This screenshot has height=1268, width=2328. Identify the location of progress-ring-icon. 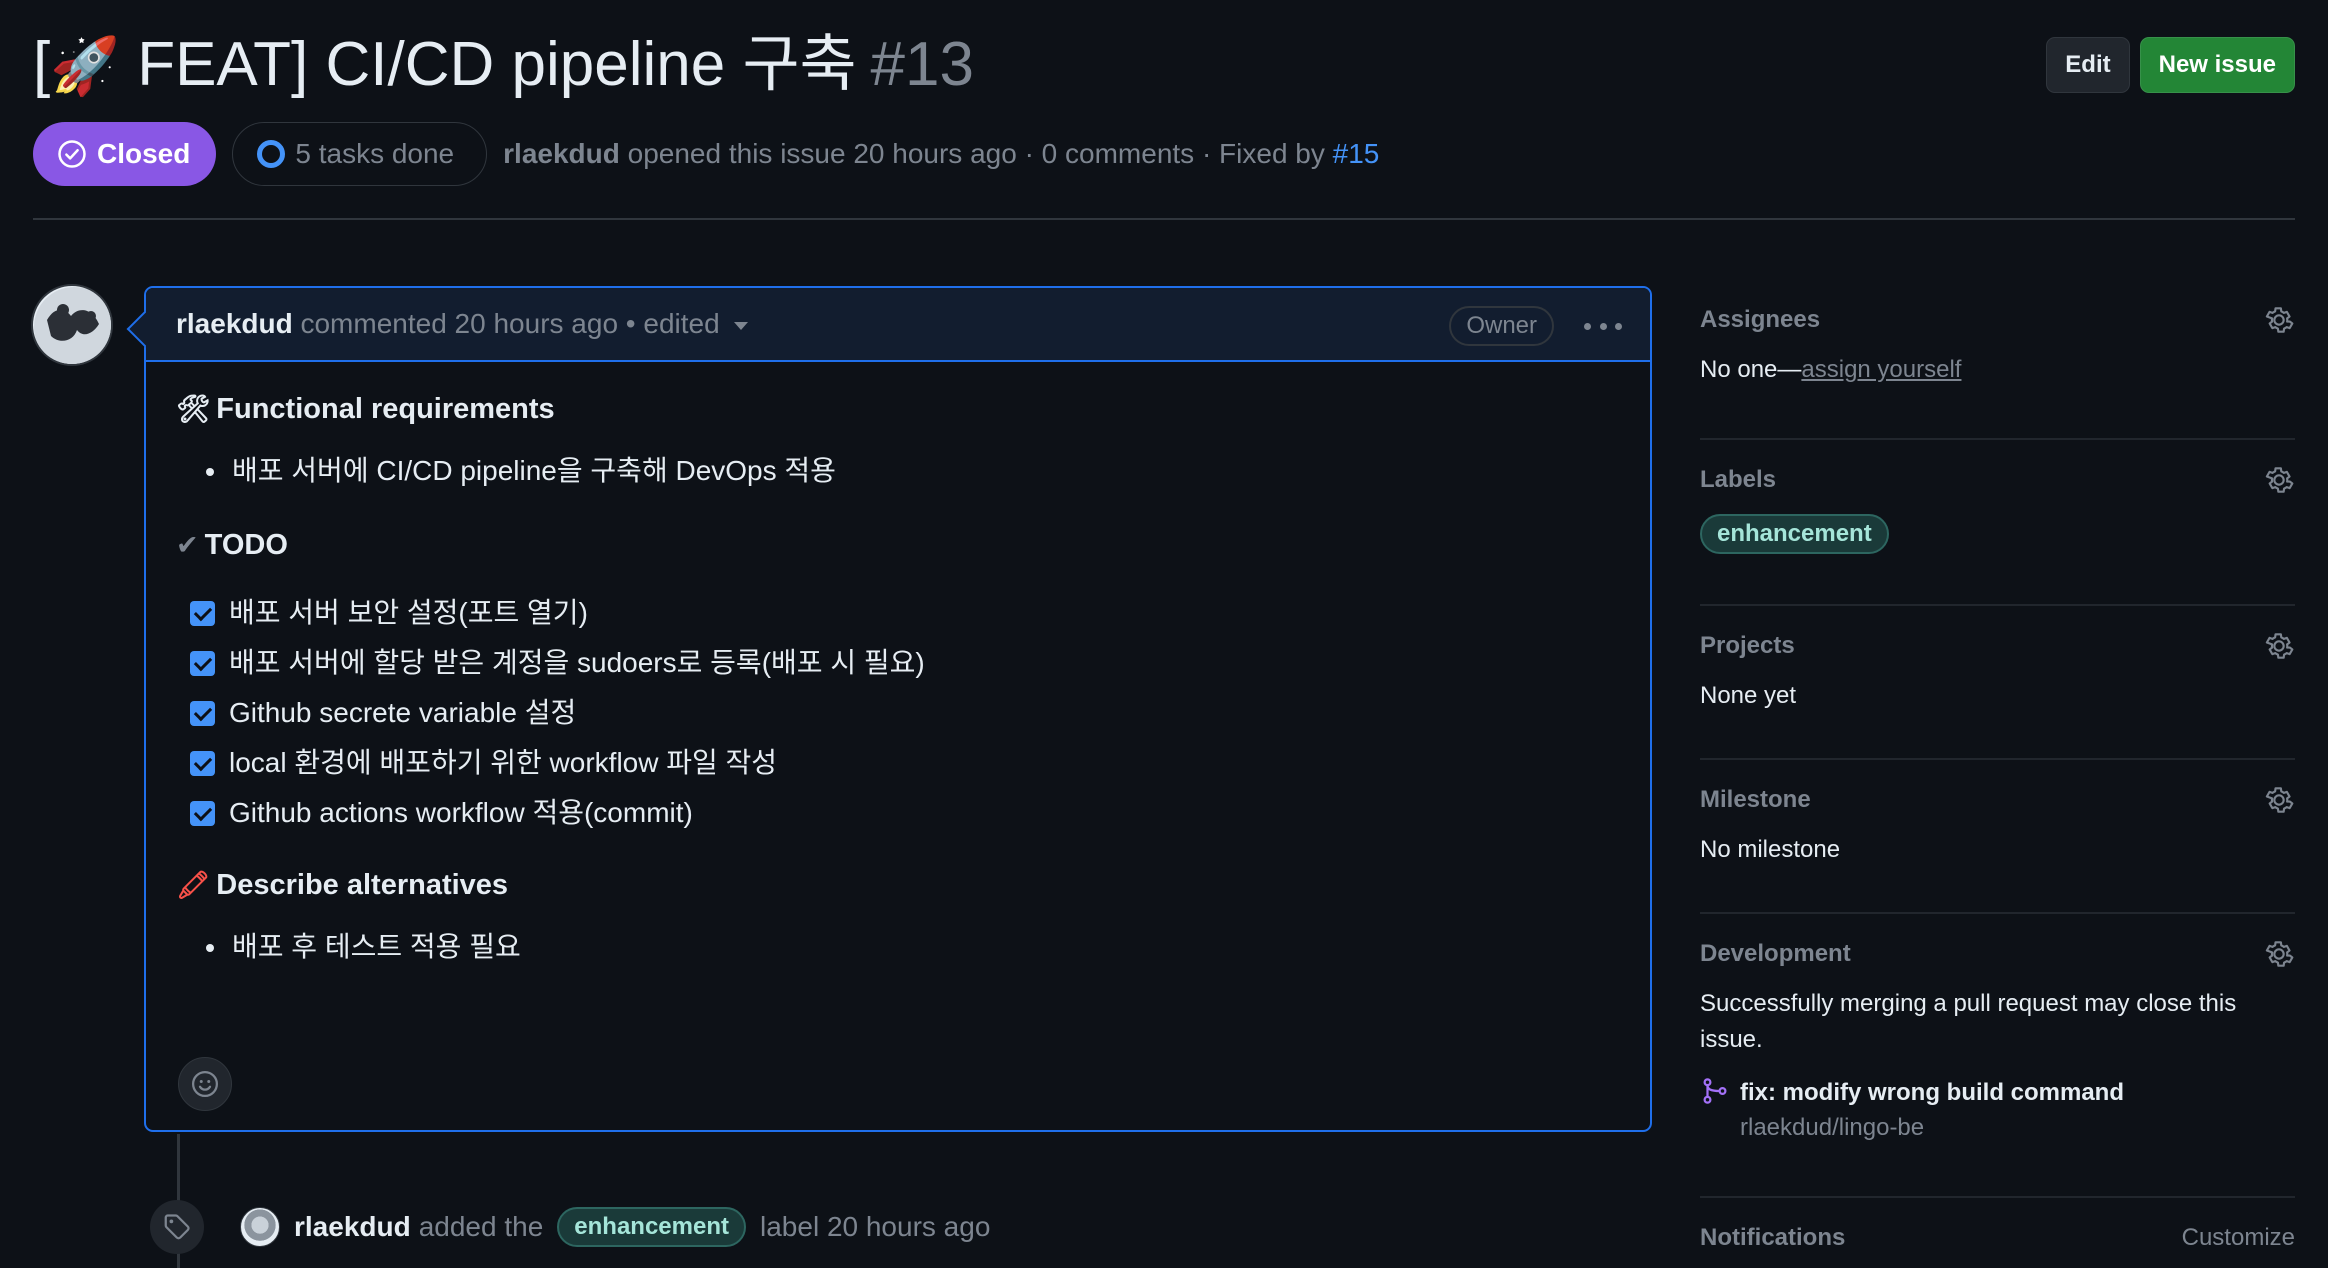
(271, 154).